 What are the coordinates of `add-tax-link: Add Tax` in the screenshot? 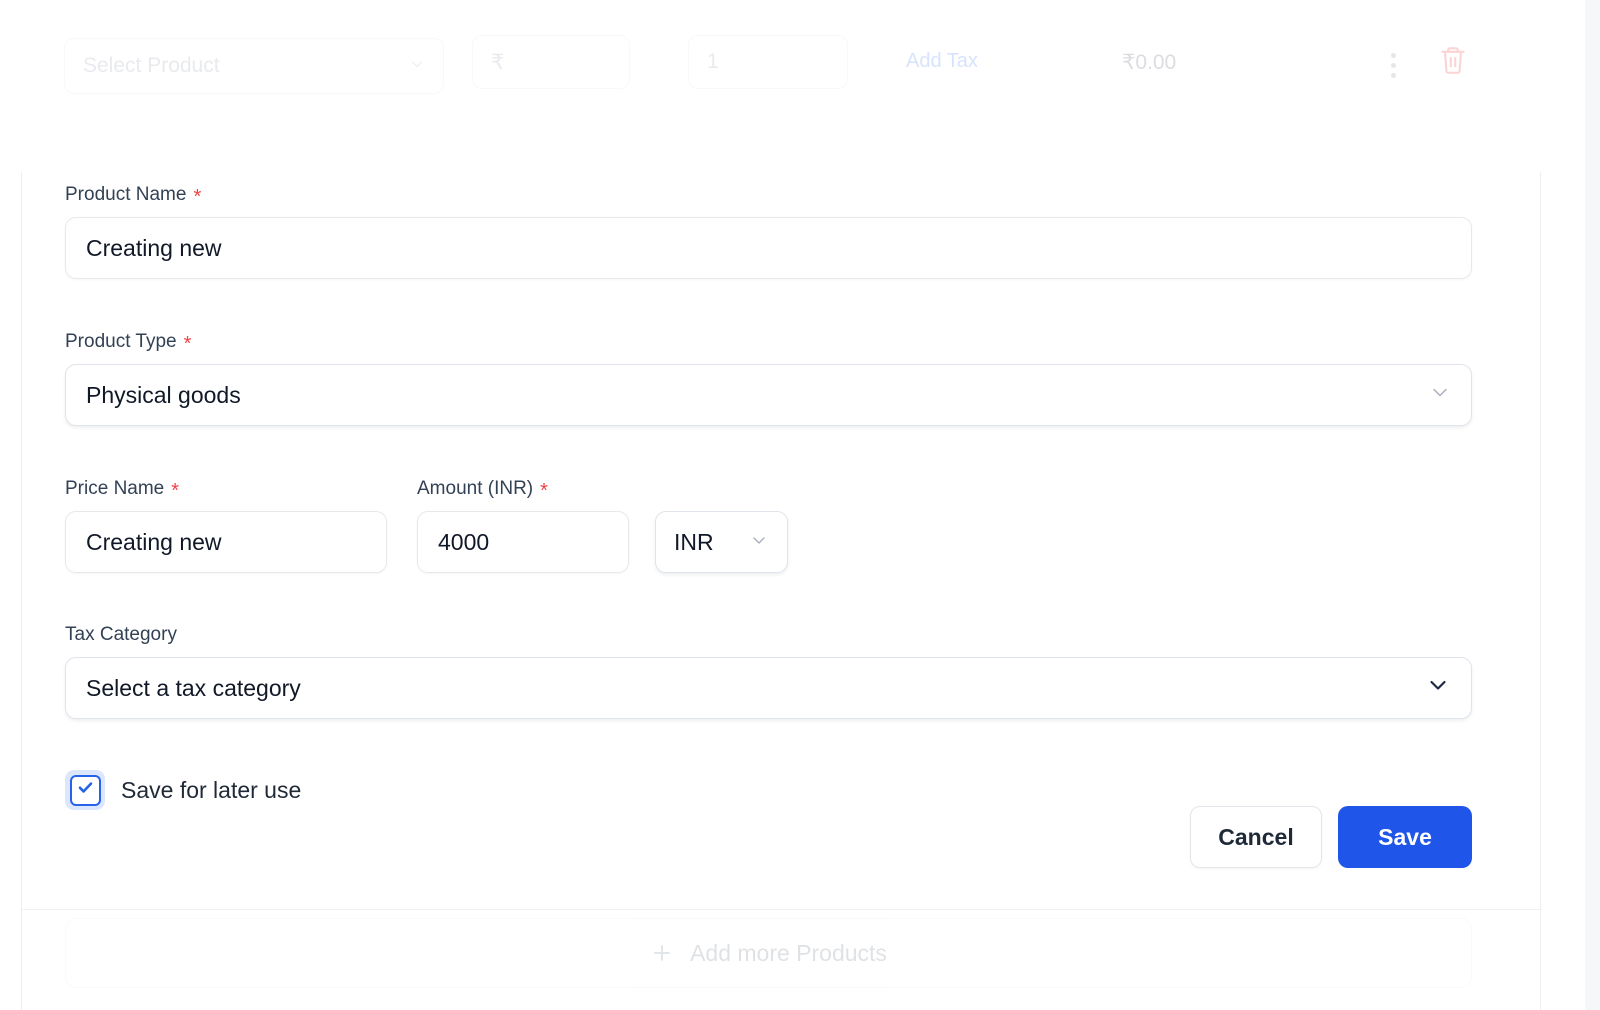 It's located at (942, 61).